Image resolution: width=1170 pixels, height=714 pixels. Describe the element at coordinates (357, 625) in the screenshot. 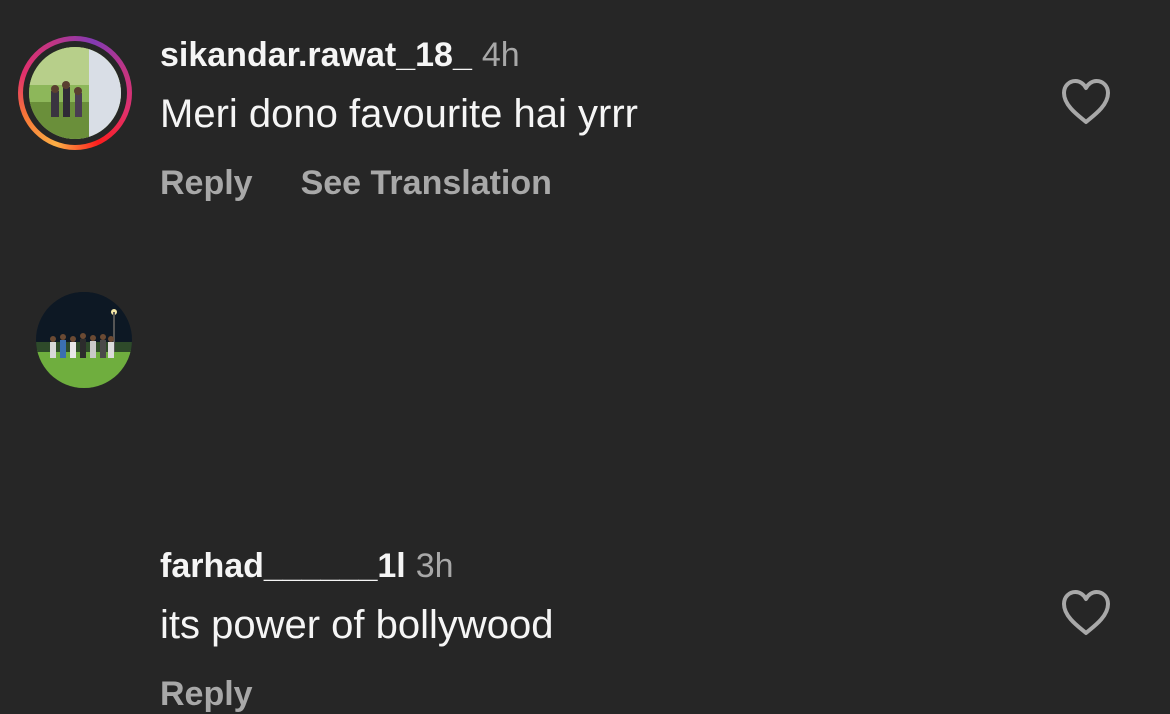

I see `comment-text: its power of bollywood` at that location.